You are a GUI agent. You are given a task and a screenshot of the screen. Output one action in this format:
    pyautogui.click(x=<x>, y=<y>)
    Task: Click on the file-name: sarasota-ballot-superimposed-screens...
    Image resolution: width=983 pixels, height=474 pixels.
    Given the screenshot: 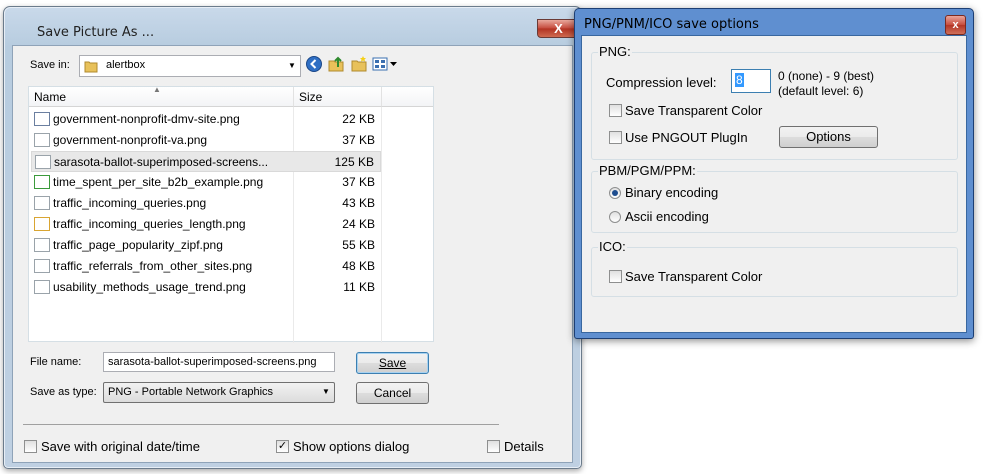 What is the action you would take?
    pyautogui.click(x=161, y=162)
    